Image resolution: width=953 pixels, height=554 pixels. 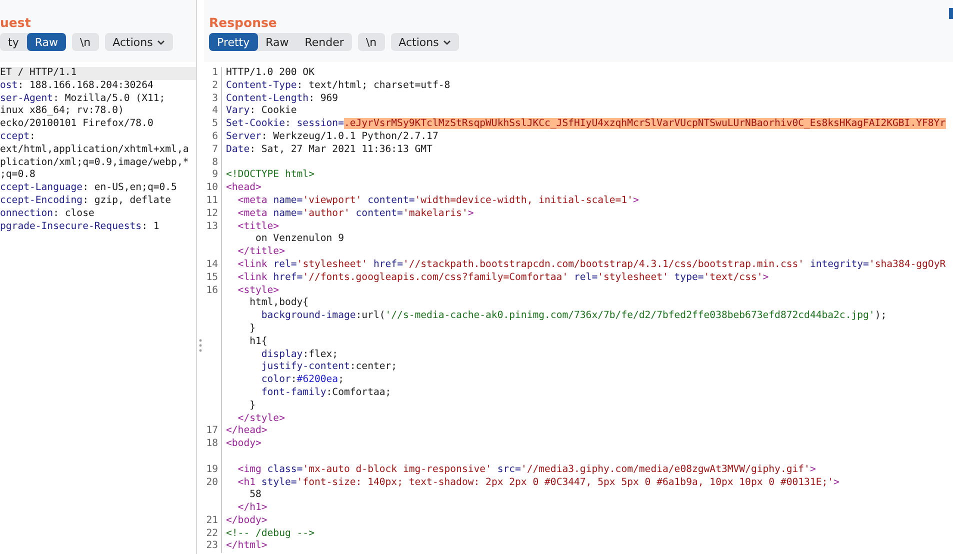 What do you see at coordinates (213, 547) in the screenshot?
I see `line-number: 23` at bounding box center [213, 547].